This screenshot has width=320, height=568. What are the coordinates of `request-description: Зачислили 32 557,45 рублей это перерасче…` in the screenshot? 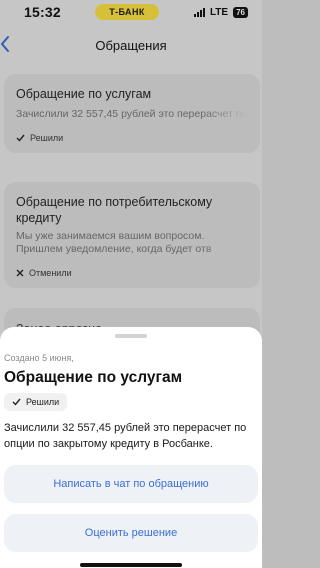 It's located at (125, 436).